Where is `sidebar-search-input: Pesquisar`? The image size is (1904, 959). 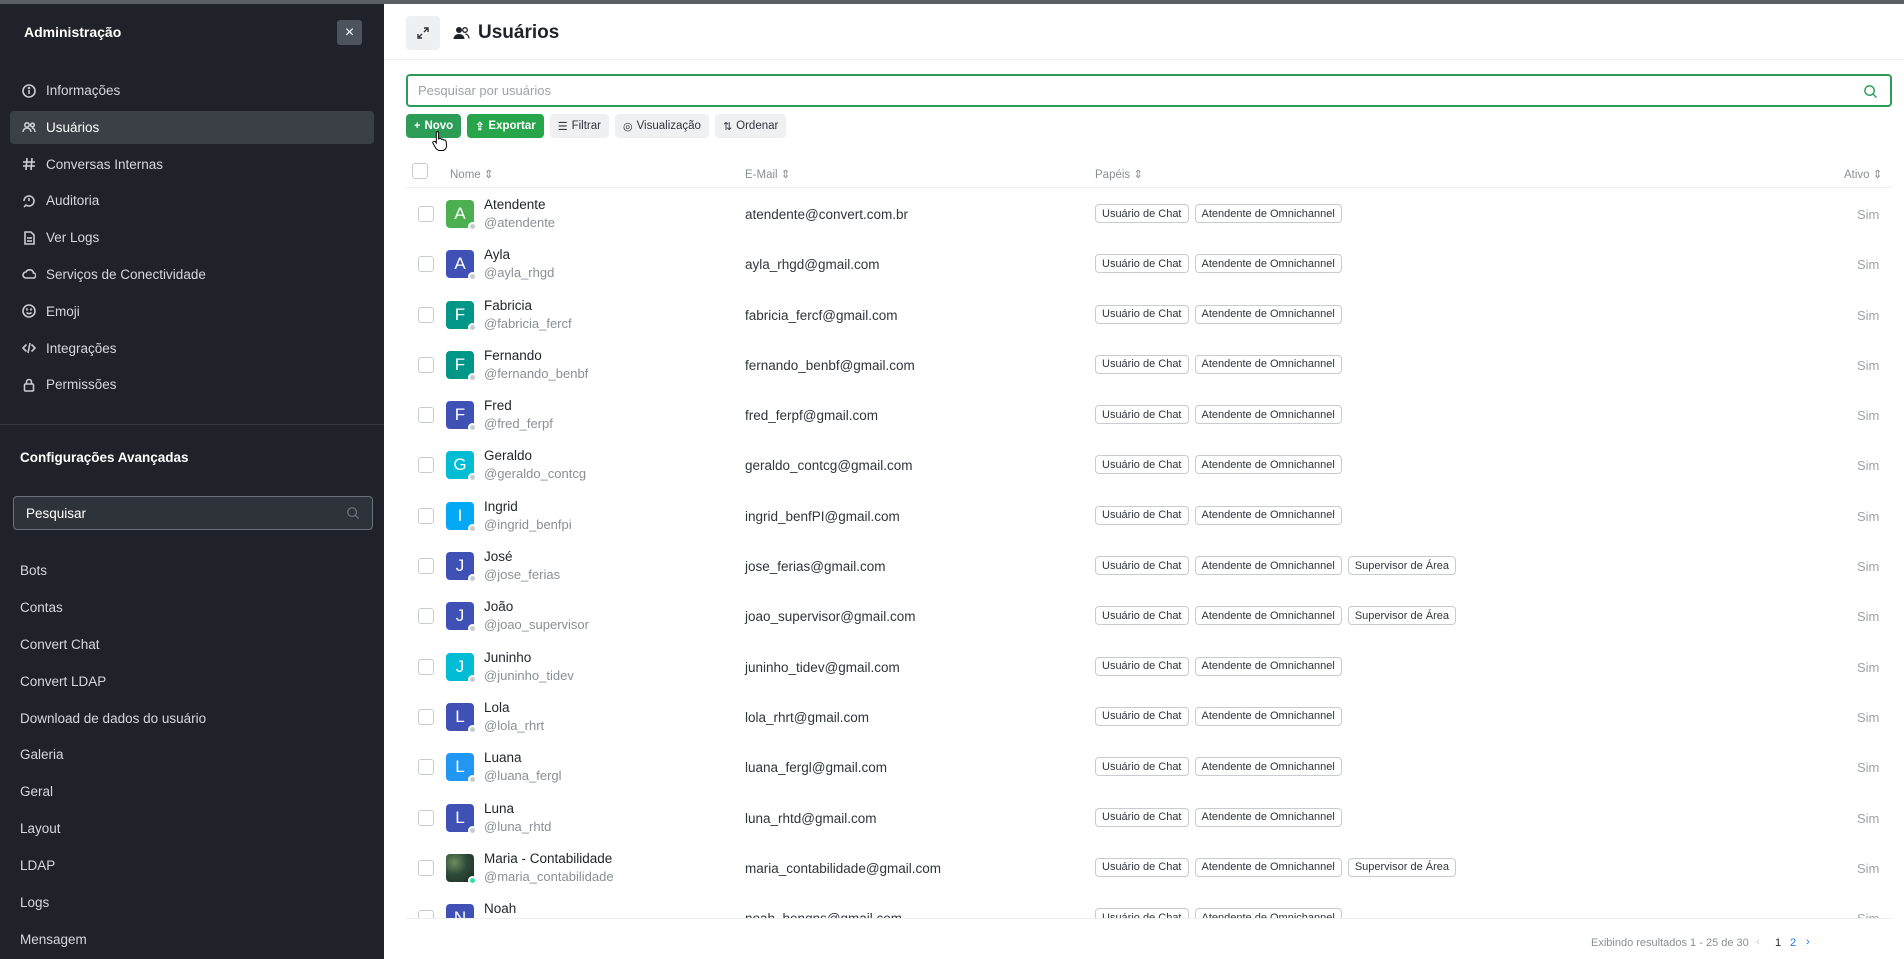
sidebar-search-input: Pesquisar is located at coordinates (193, 513).